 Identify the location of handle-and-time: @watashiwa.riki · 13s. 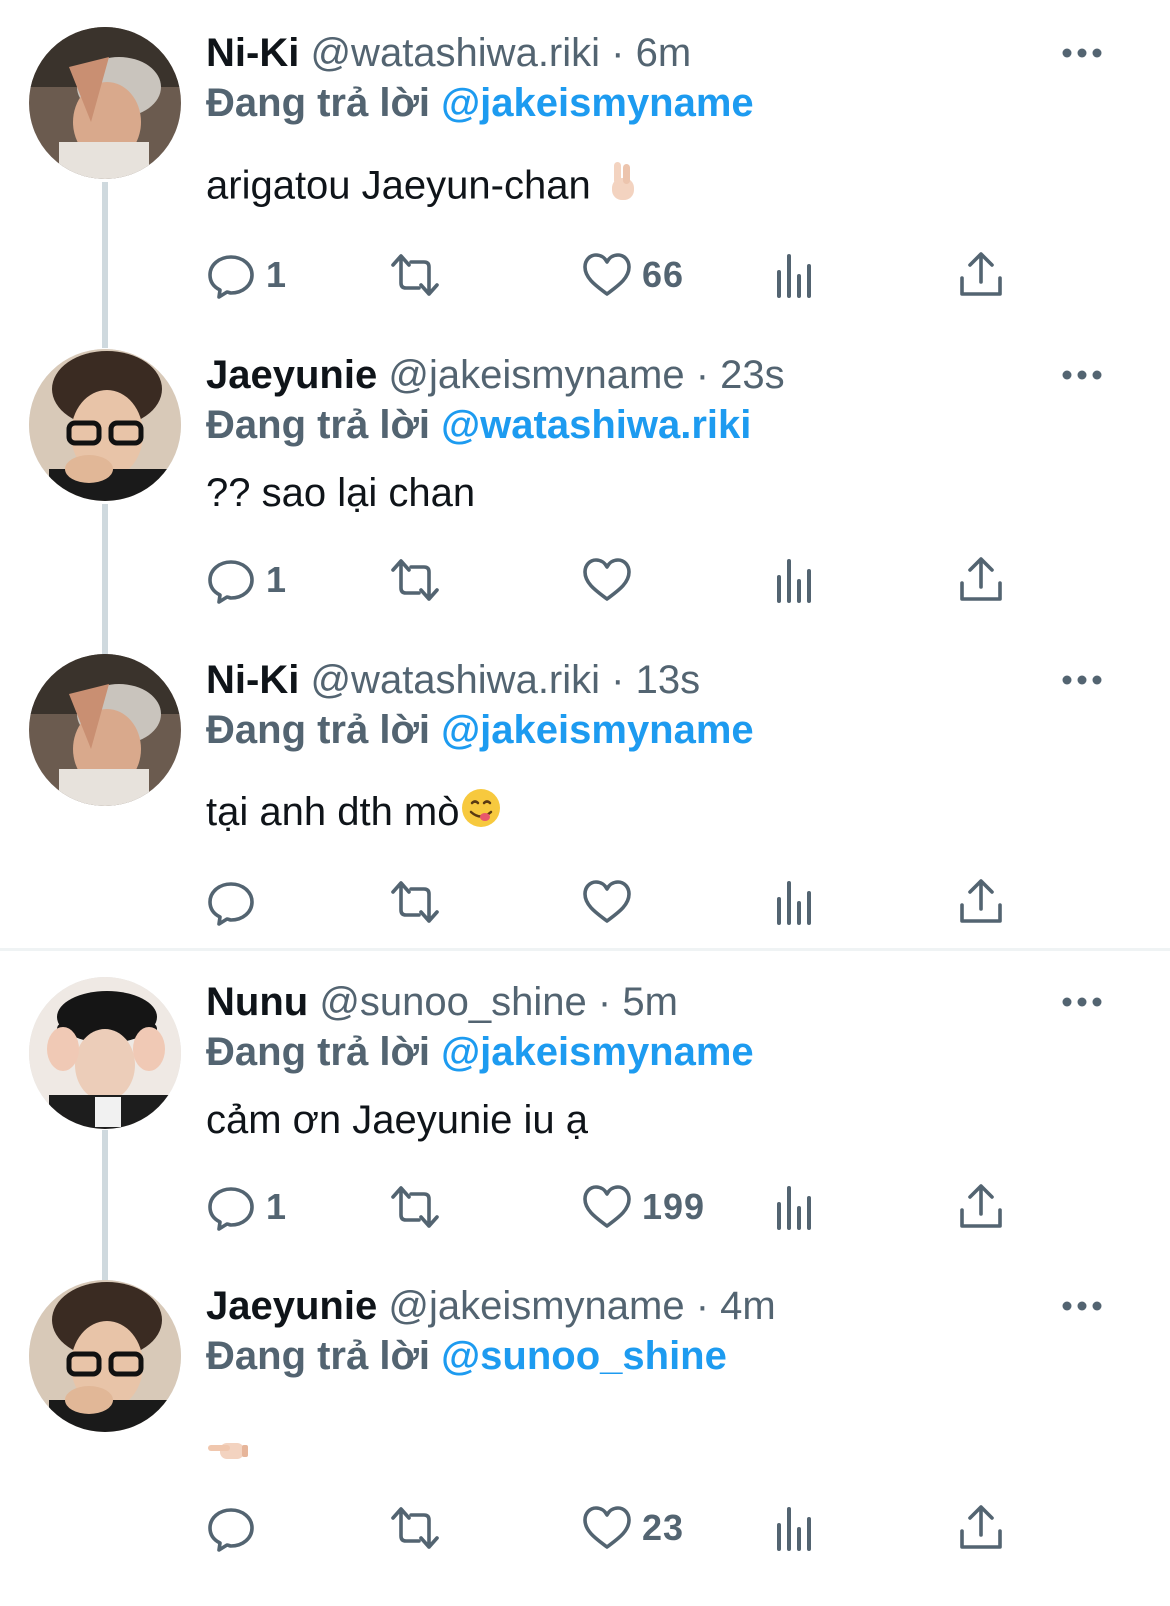
(505, 680).